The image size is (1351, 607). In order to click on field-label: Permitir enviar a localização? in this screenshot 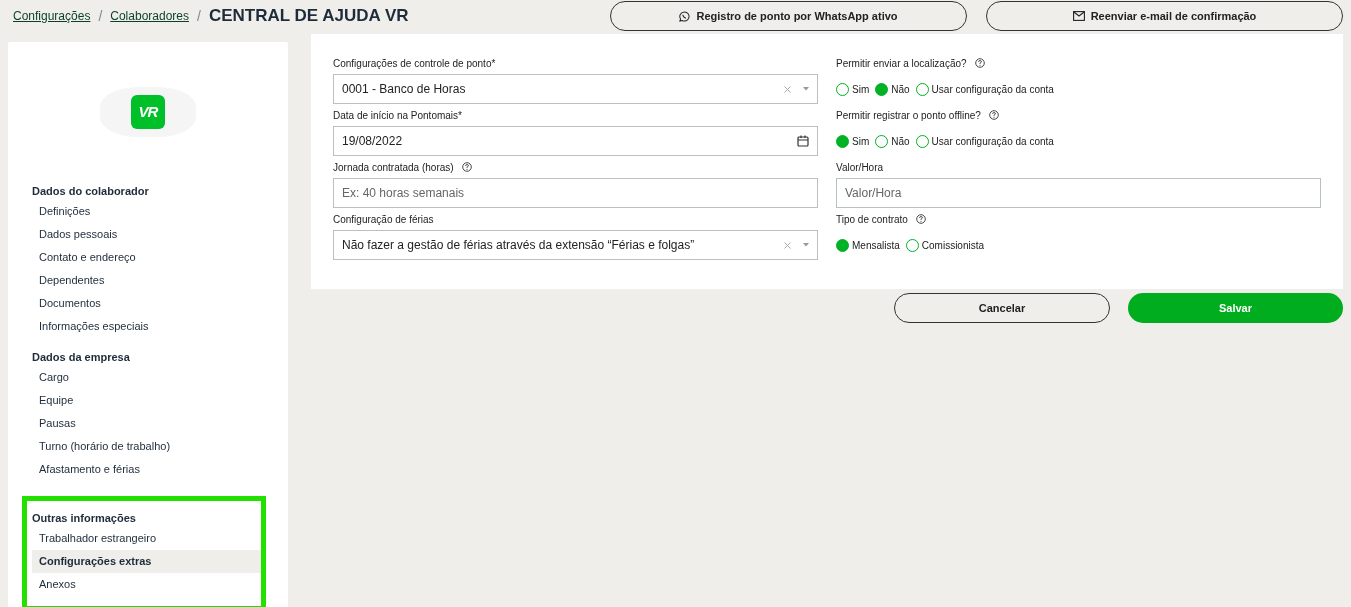, I will do `click(901, 63)`.